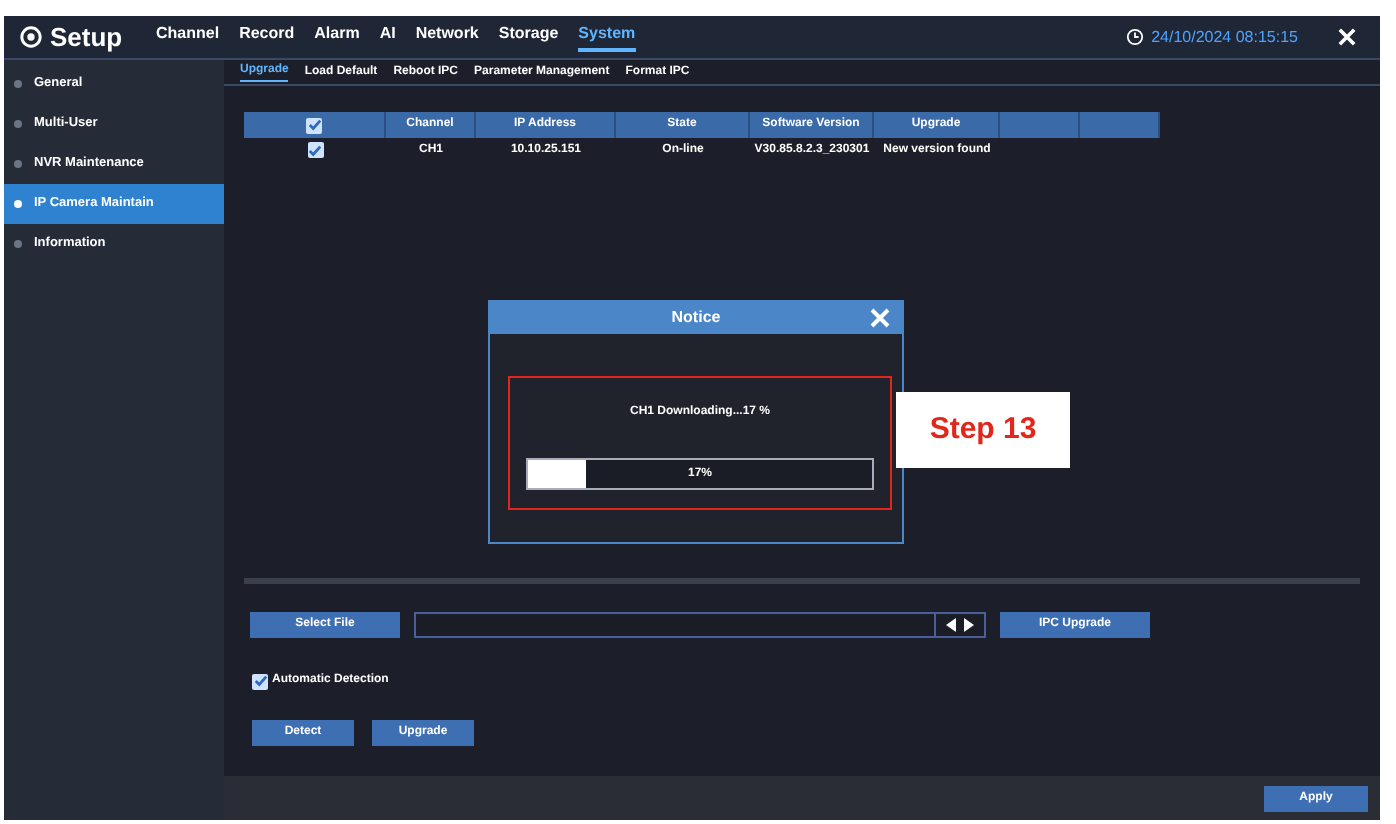 Image resolution: width=1396 pixels, height=824 pixels. Describe the element at coordinates (1224, 37) in the screenshot. I see `date-time: 24/10/2024 08:15:15` at that location.